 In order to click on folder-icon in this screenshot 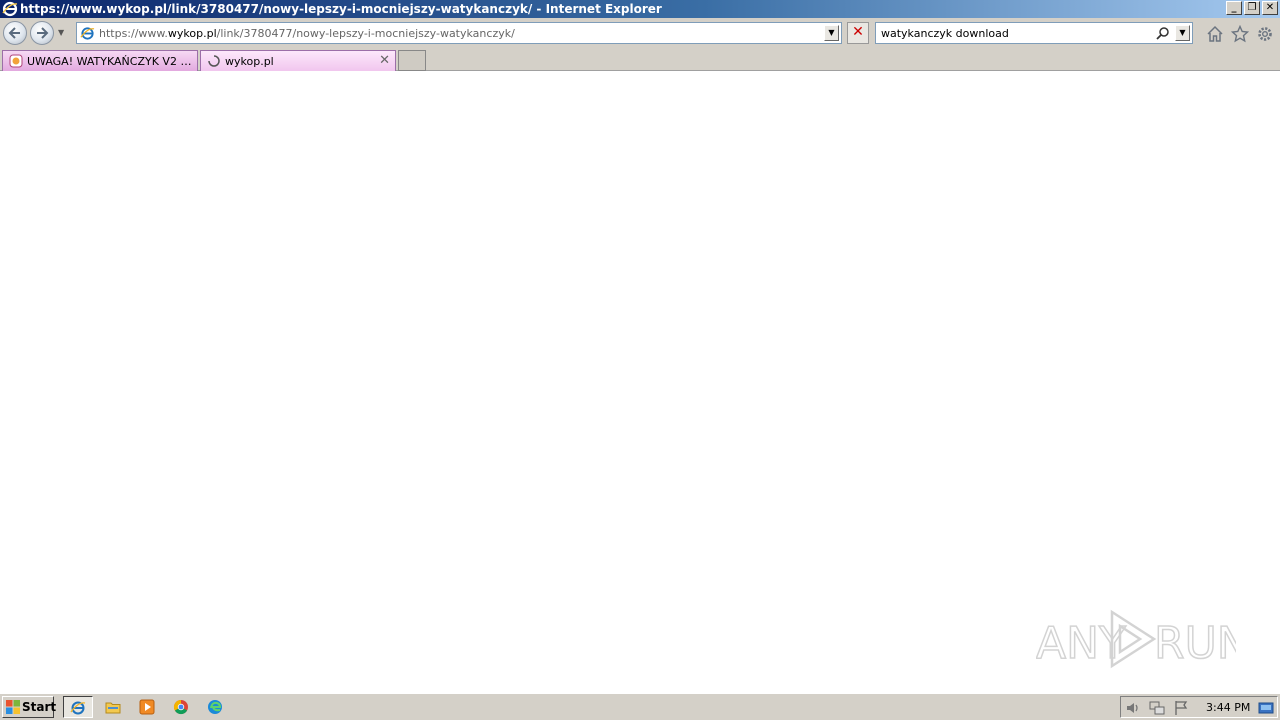, I will do `click(113, 708)`.